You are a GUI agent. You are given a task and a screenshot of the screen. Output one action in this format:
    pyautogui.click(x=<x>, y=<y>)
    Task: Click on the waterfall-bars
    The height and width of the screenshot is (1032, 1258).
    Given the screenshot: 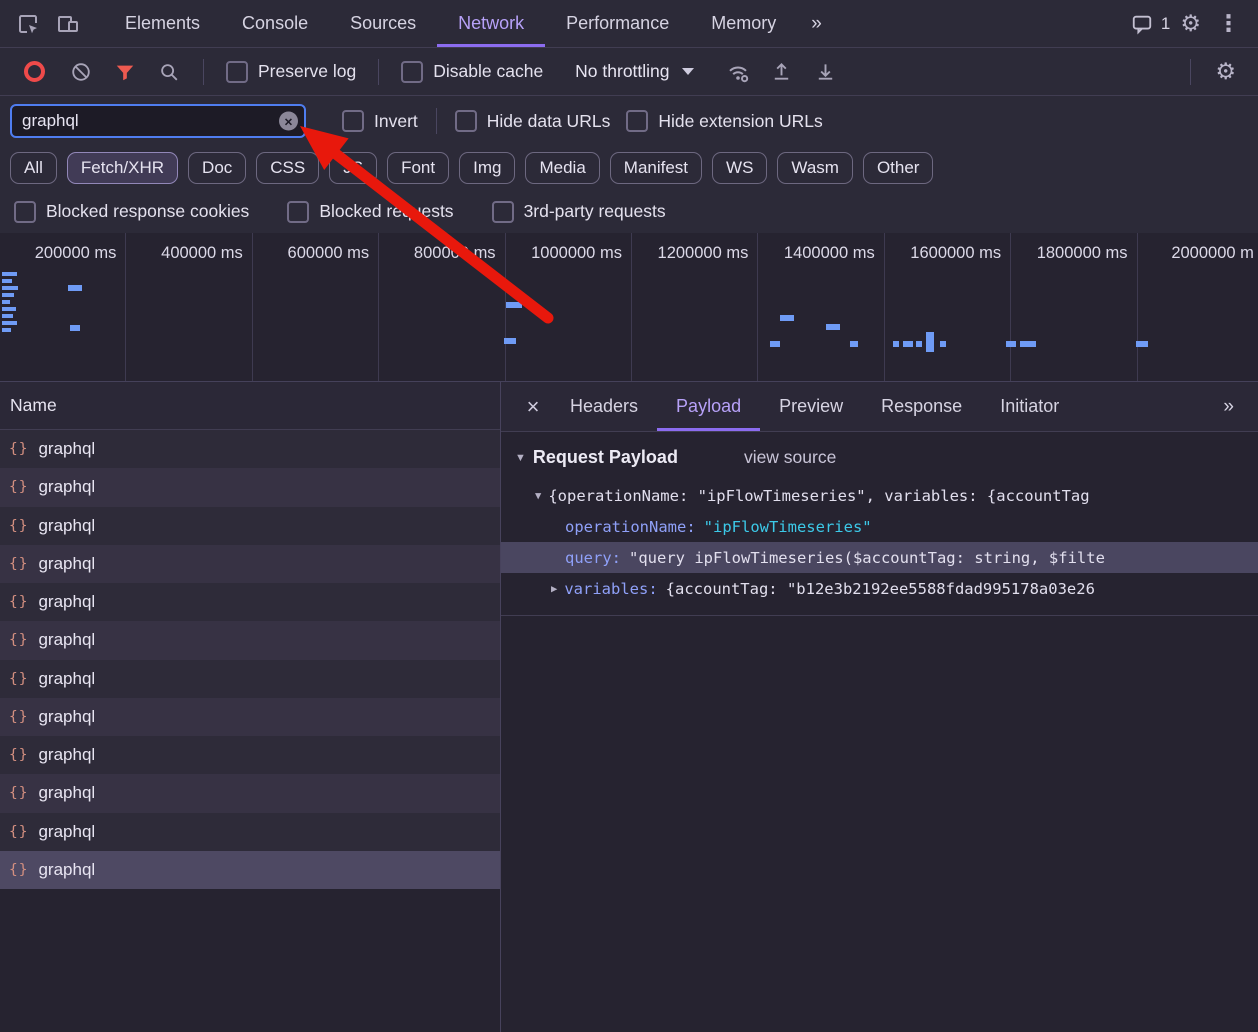 What is the action you would take?
    pyautogui.click(x=629, y=307)
    